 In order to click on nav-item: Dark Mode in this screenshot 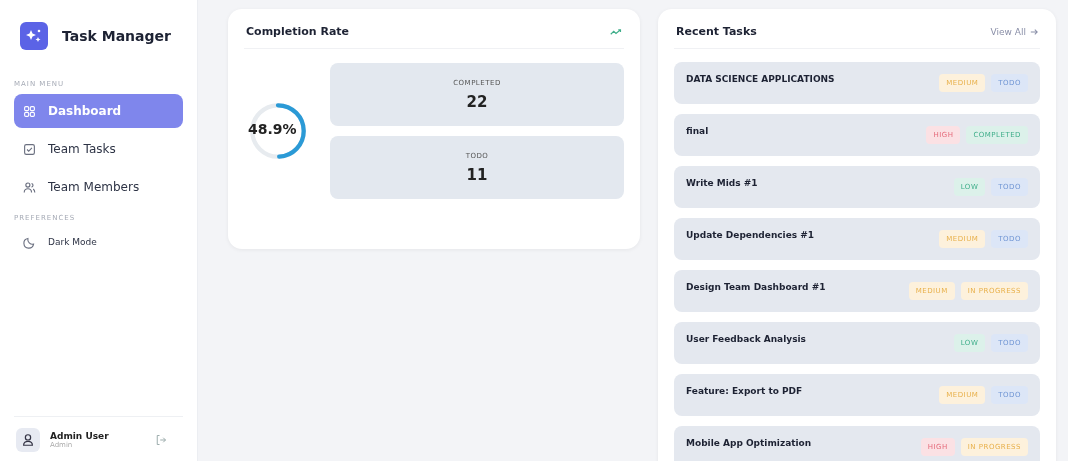, I will do `click(98, 242)`.